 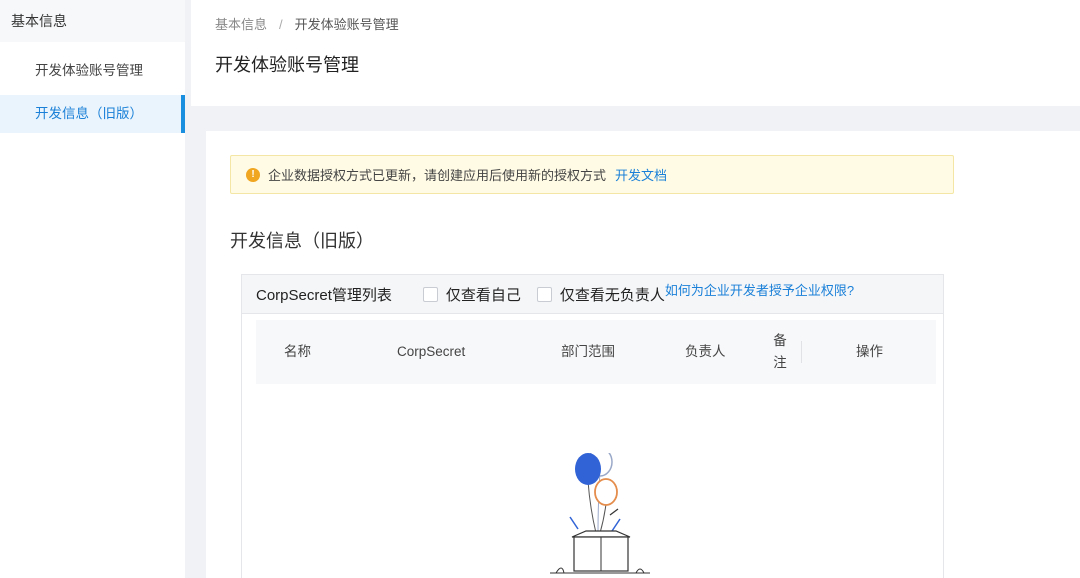 I want to click on column-header-department: 部门范围, so click(x=588, y=351).